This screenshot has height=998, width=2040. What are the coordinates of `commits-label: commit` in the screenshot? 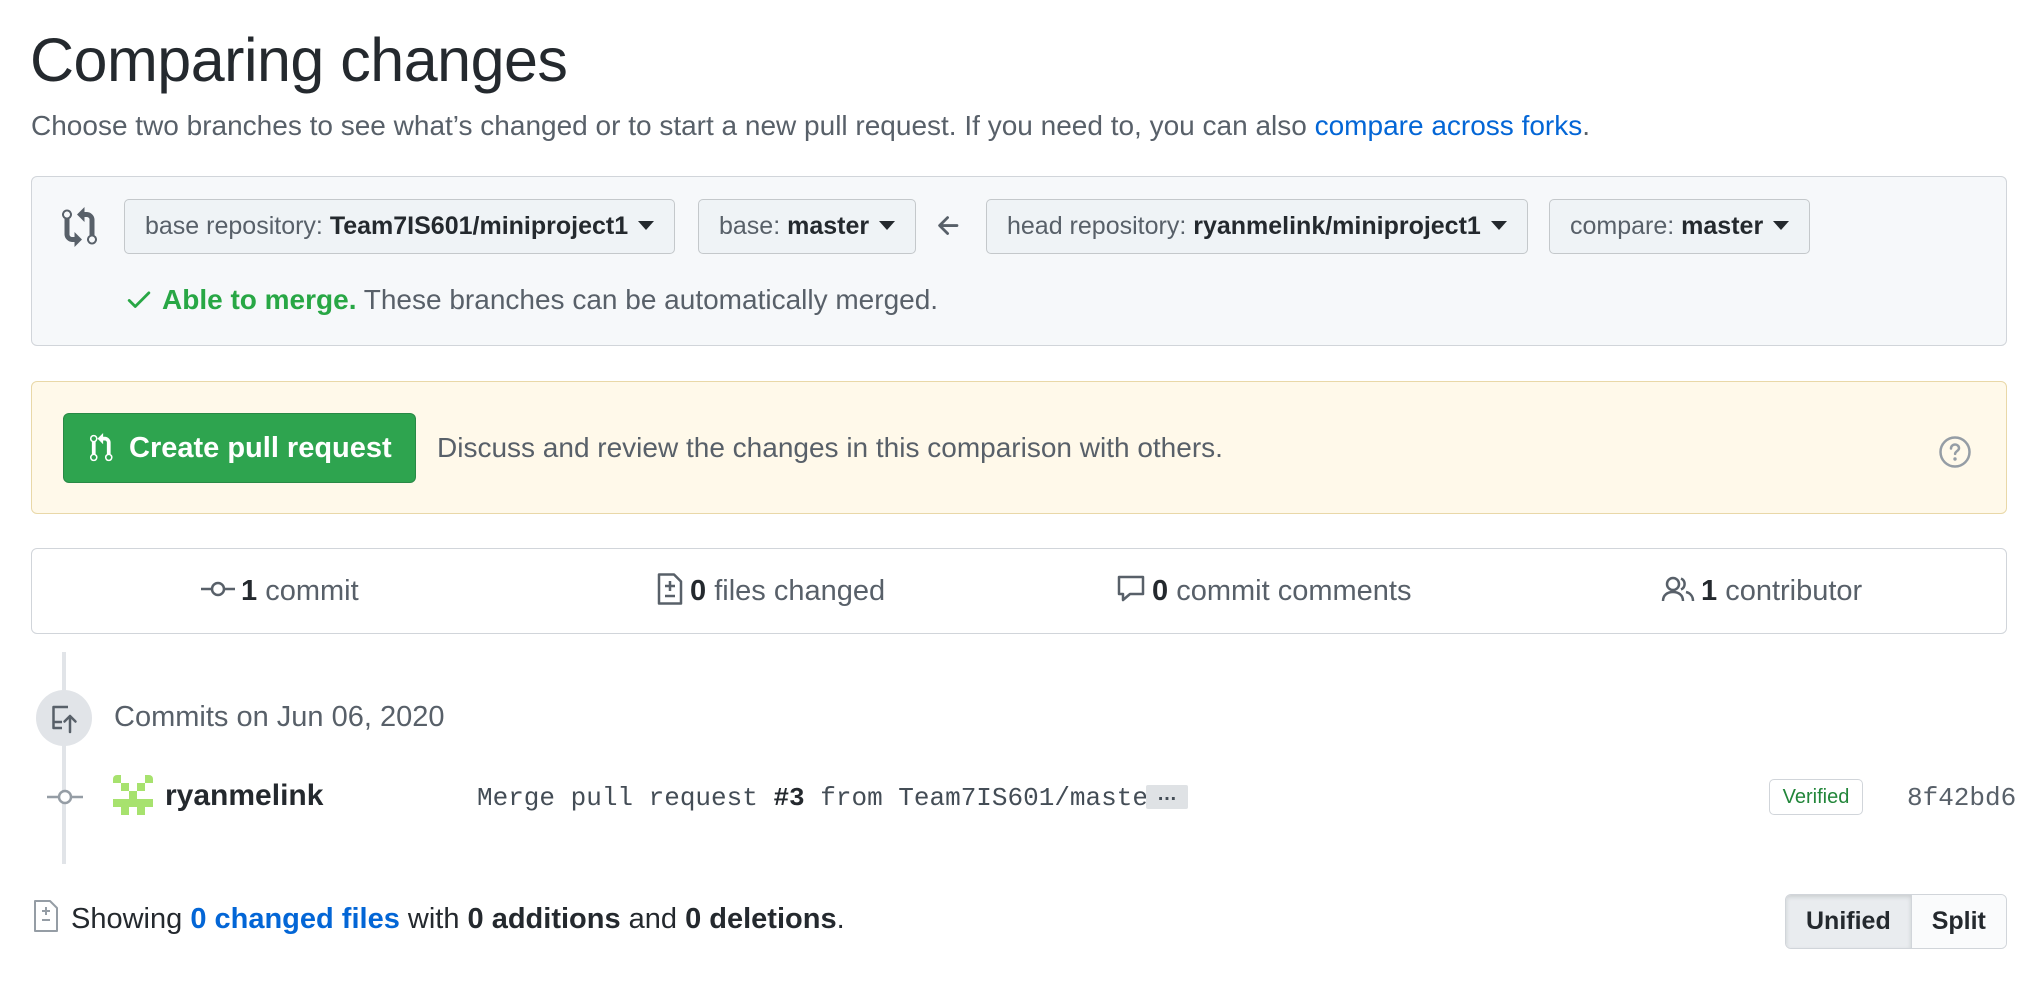 It's located at (308, 591).